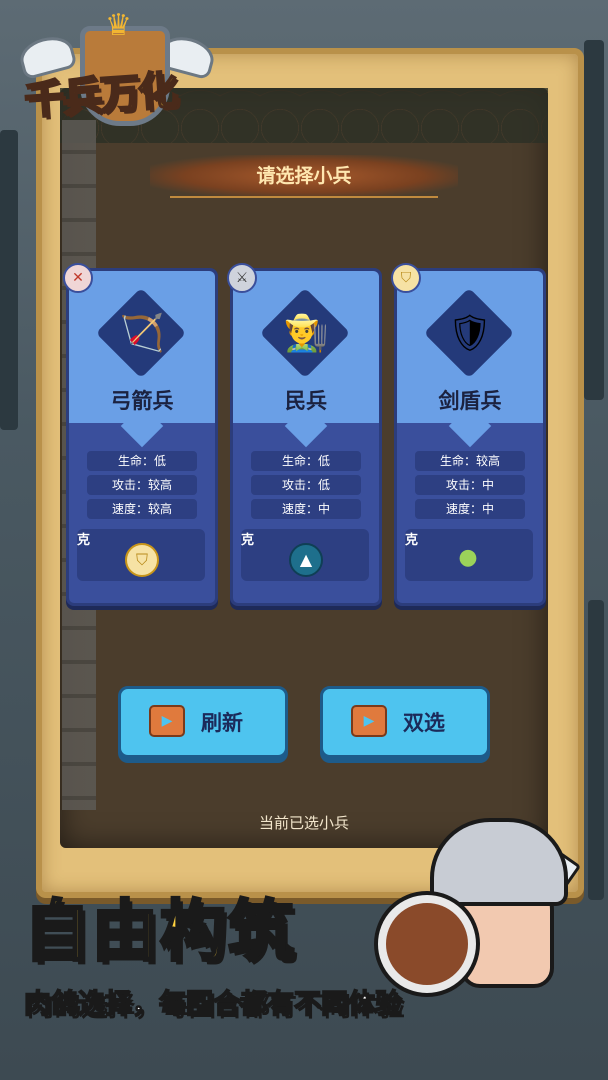 This screenshot has height=1080, width=608. Describe the element at coordinates (118, 25) in the screenshot. I see `crown-icon: ♛` at that location.